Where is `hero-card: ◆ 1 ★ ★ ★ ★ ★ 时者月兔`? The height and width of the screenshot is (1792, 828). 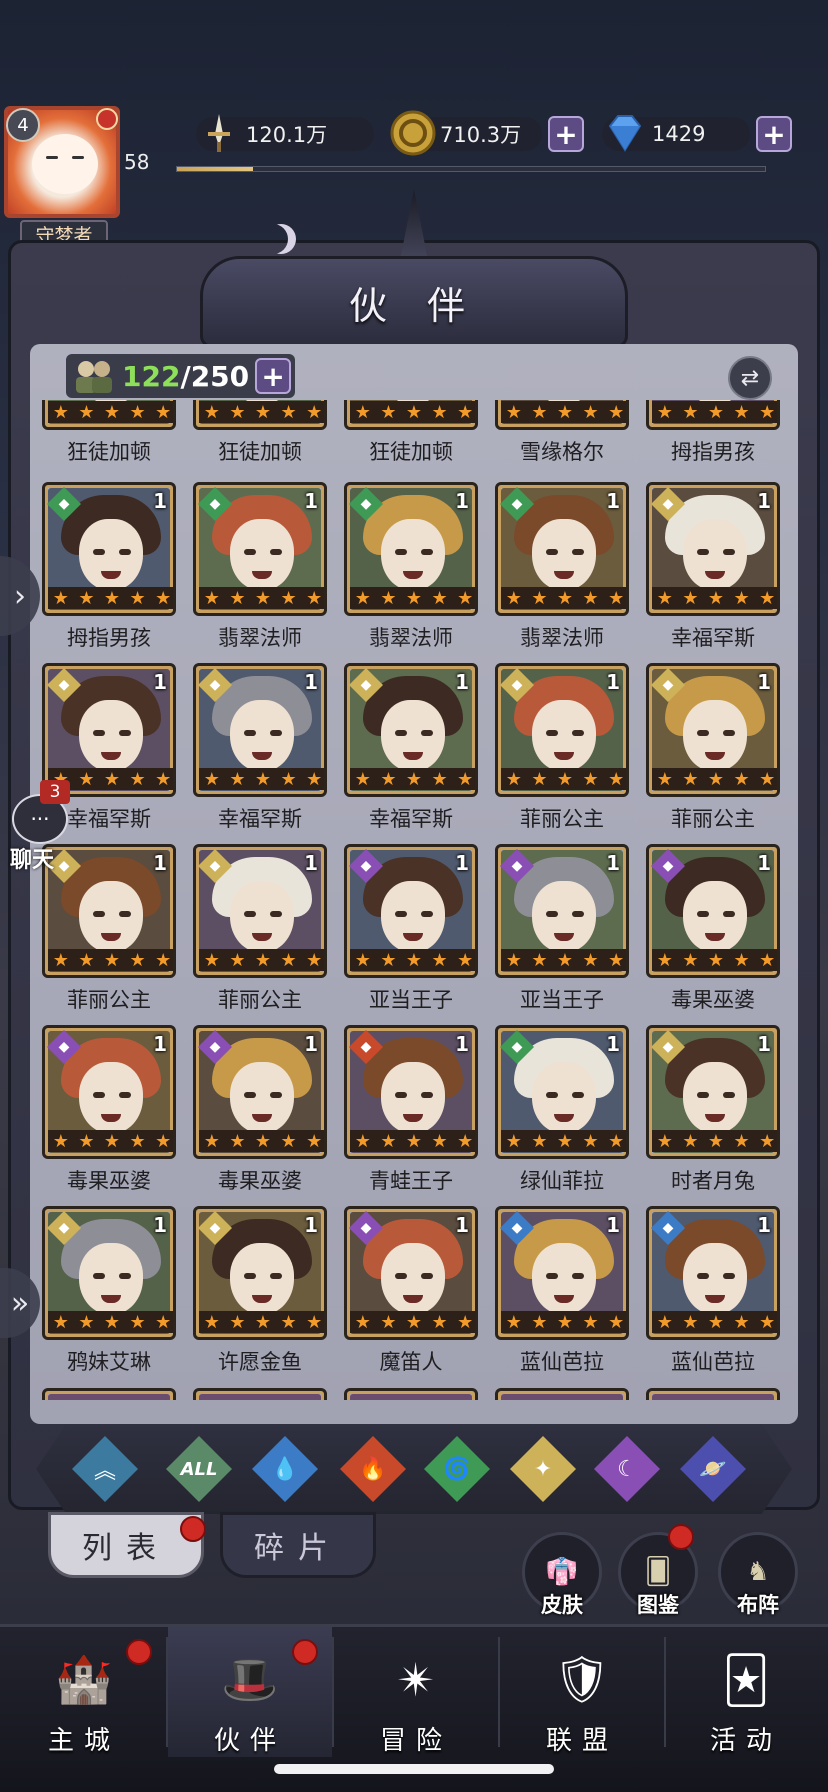 hero-card: ◆ 1 ★ ★ ★ ★ ★ 时者月兔 is located at coordinates (713, 1109).